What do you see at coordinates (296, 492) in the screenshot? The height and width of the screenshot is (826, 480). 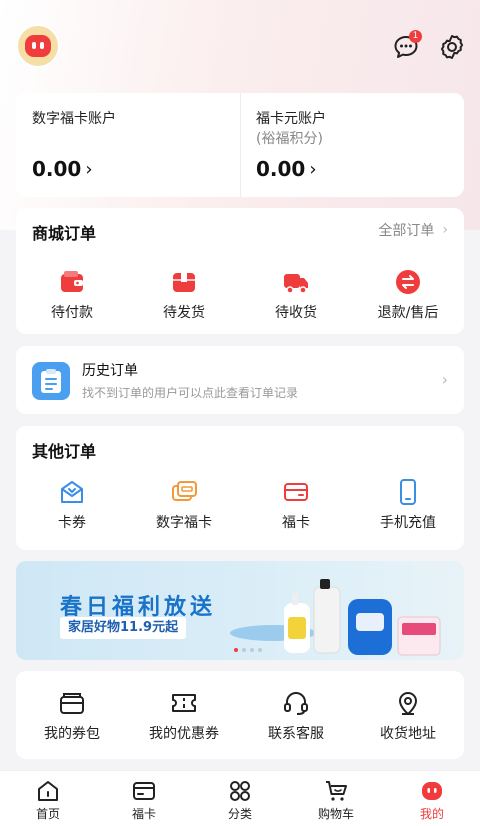 I see `card-icon` at bounding box center [296, 492].